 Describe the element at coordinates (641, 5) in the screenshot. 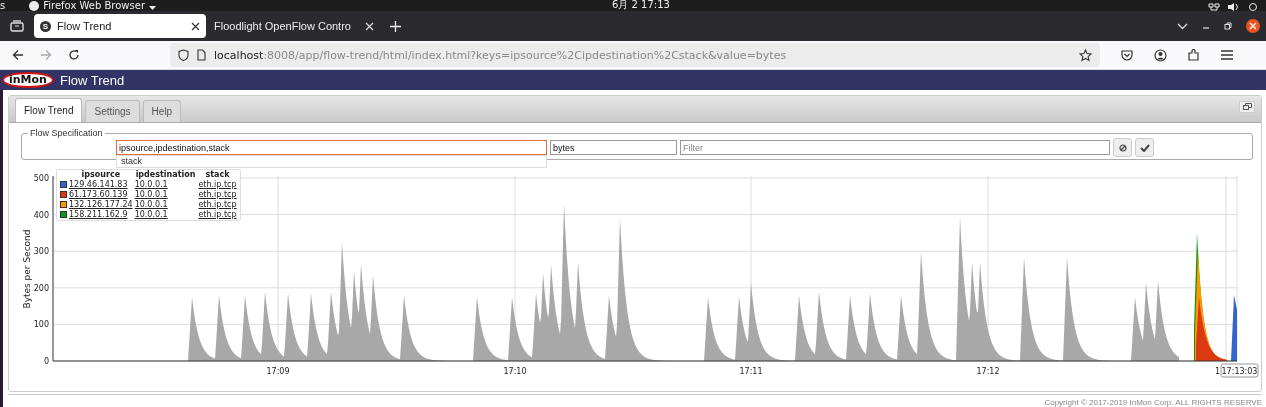

I see `clock: 6月 2 17:13` at that location.